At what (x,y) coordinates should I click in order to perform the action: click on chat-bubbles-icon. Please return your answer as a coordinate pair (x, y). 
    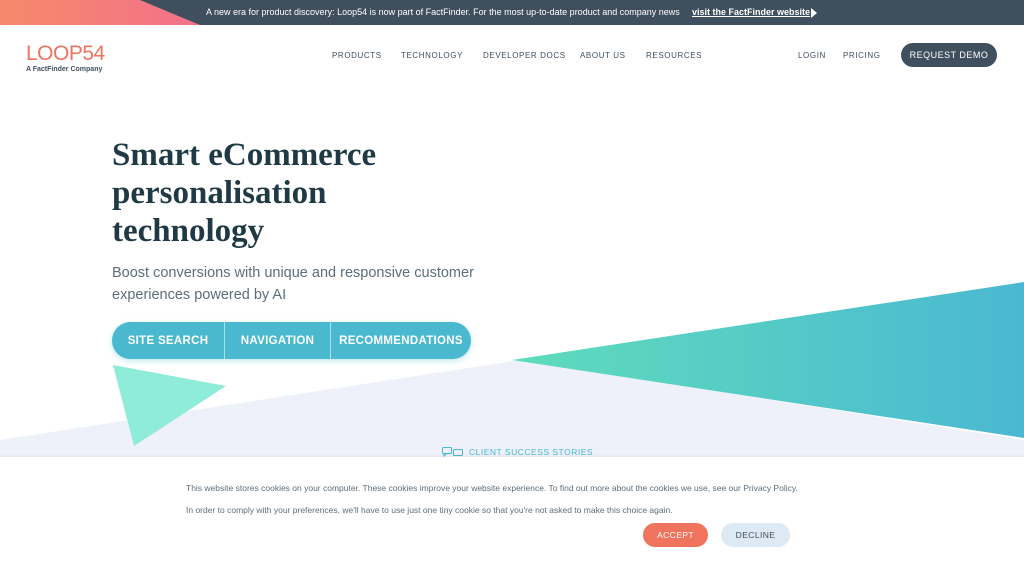
    Looking at the image, I should click on (452, 452).